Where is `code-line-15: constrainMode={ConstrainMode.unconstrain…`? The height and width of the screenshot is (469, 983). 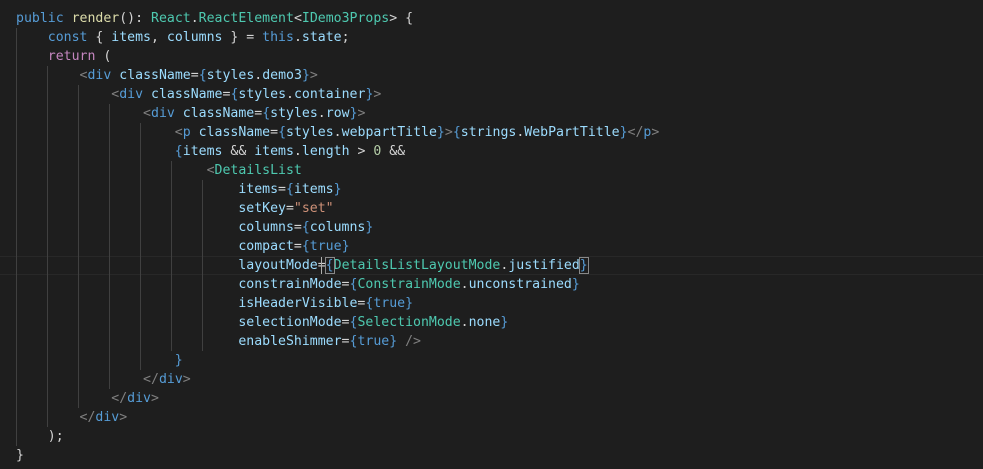 code-line-15: constrainMode={ConstrainMode.unconstrain… is located at coordinates (297, 284).